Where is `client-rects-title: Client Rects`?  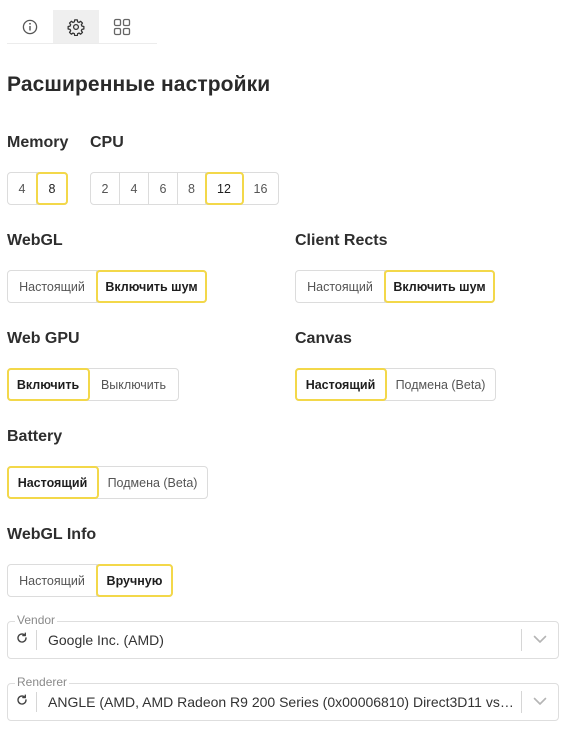
client-rects-title: Client Rects is located at coordinates (341, 240).